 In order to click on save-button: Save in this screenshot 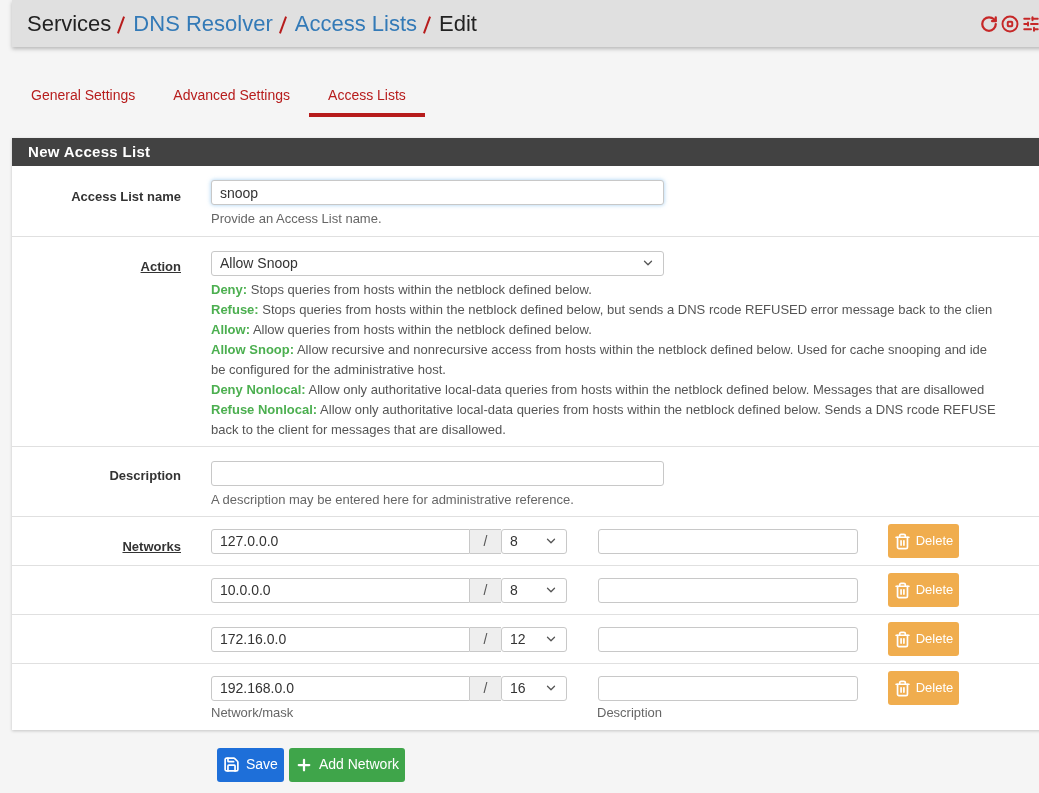, I will do `click(250, 764)`.